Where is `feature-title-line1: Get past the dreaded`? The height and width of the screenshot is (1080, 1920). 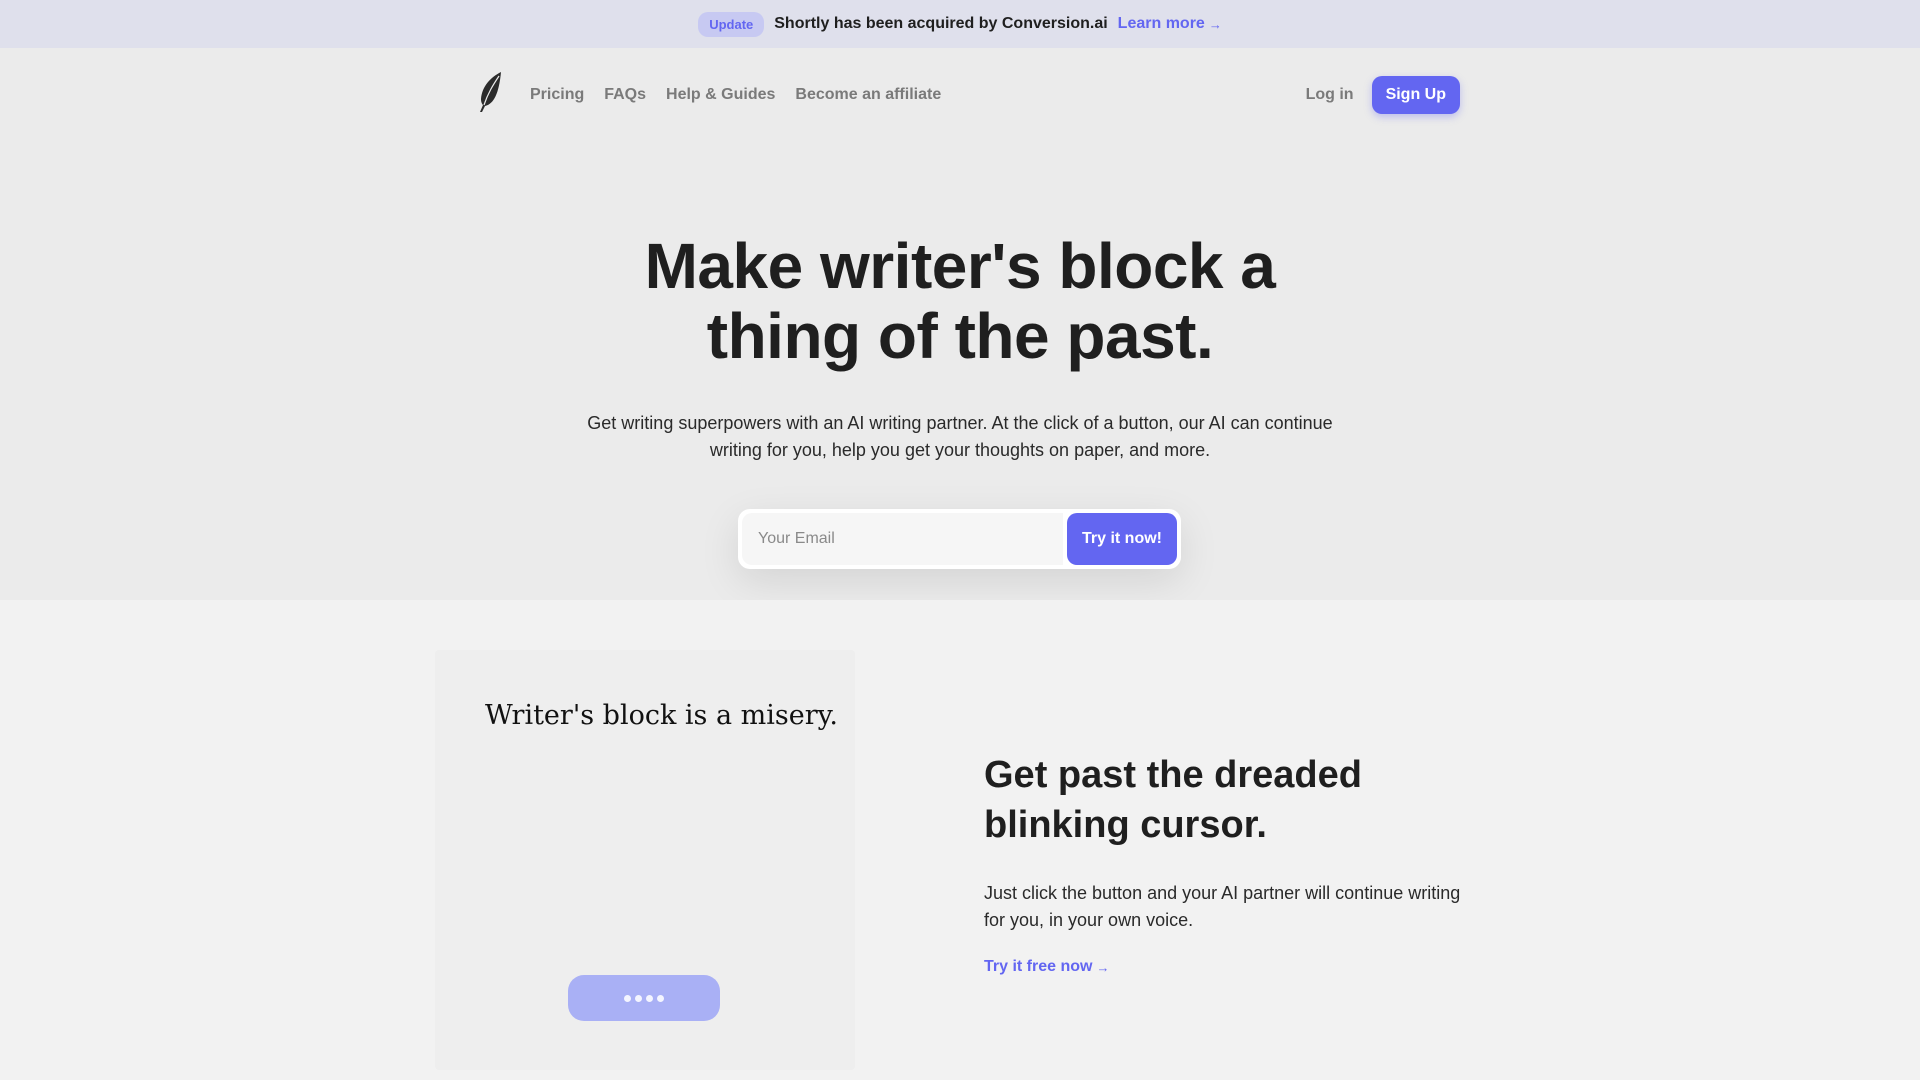
feature-title-line1: Get past the dreaded is located at coordinates (1173, 775).